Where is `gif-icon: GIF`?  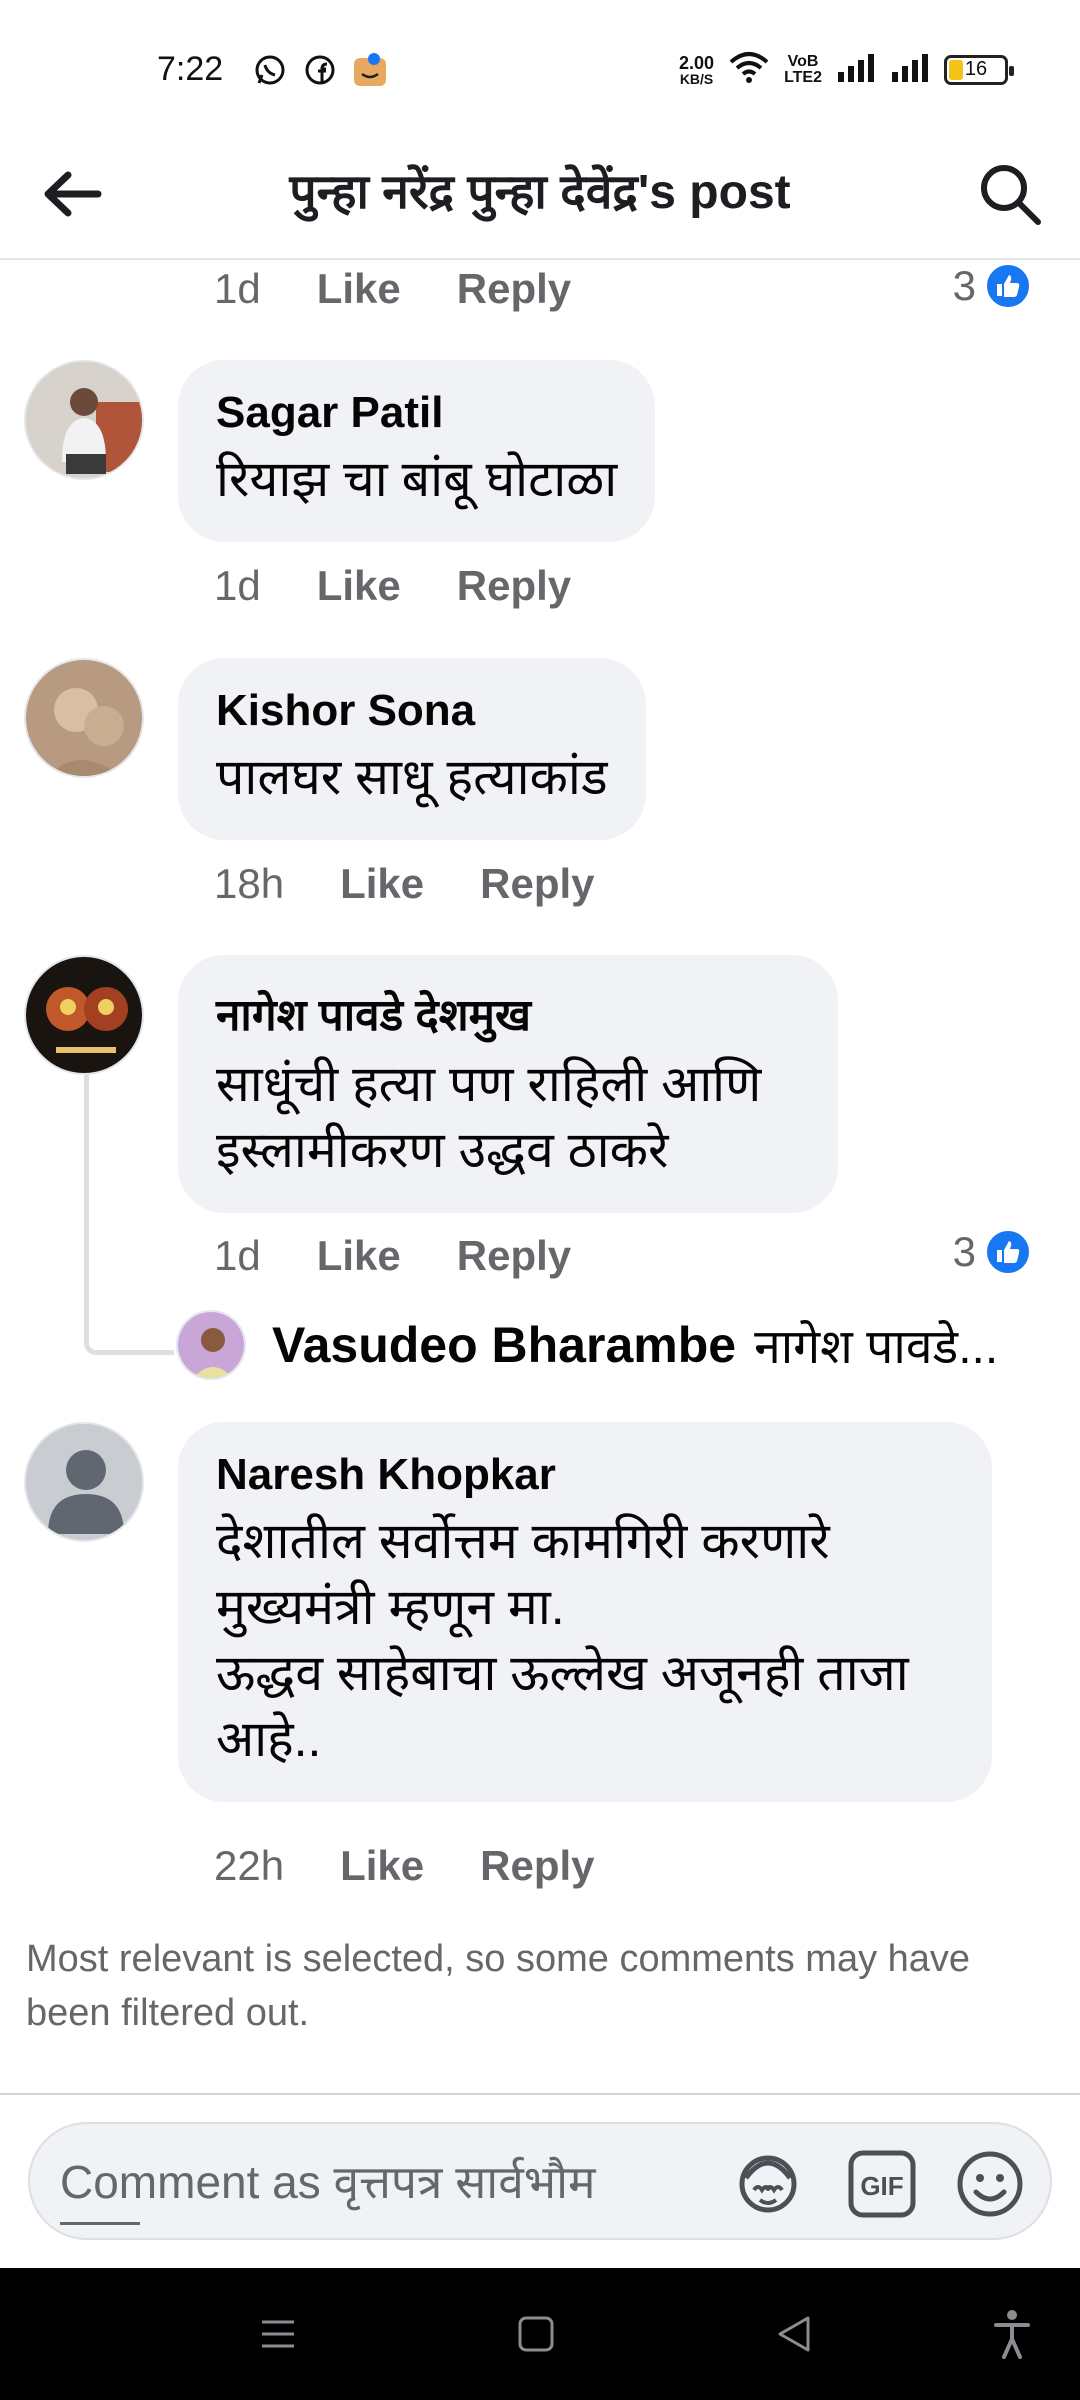
gif-icon: GIF is located at coordinates (882, 2184).